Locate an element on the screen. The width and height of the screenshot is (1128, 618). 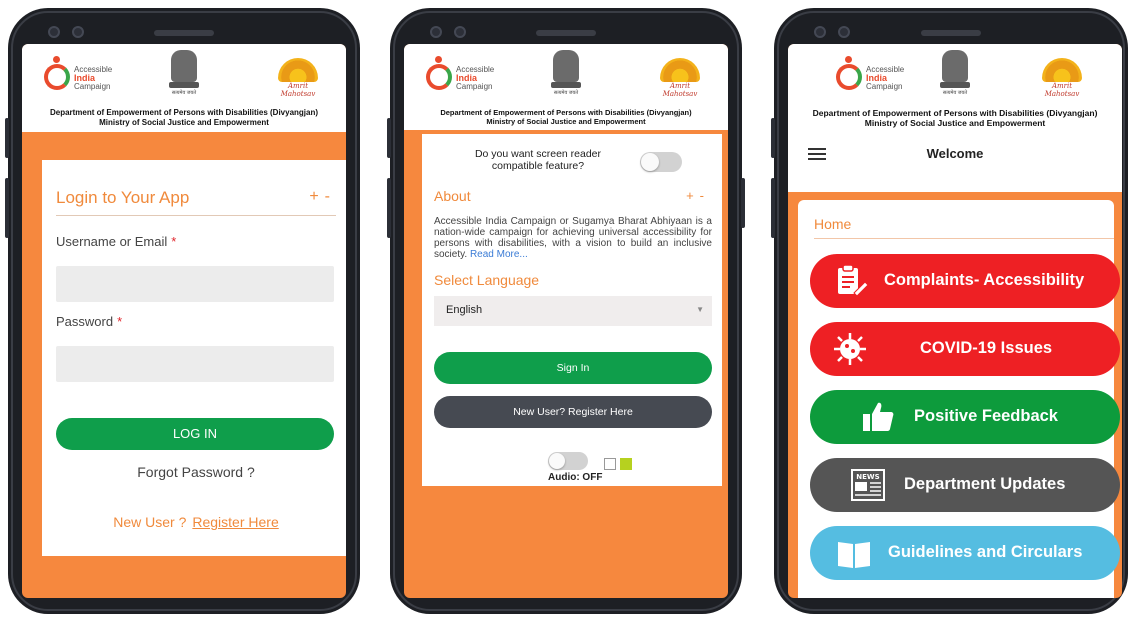
home-title: Home is located at coordinates (833, 224).